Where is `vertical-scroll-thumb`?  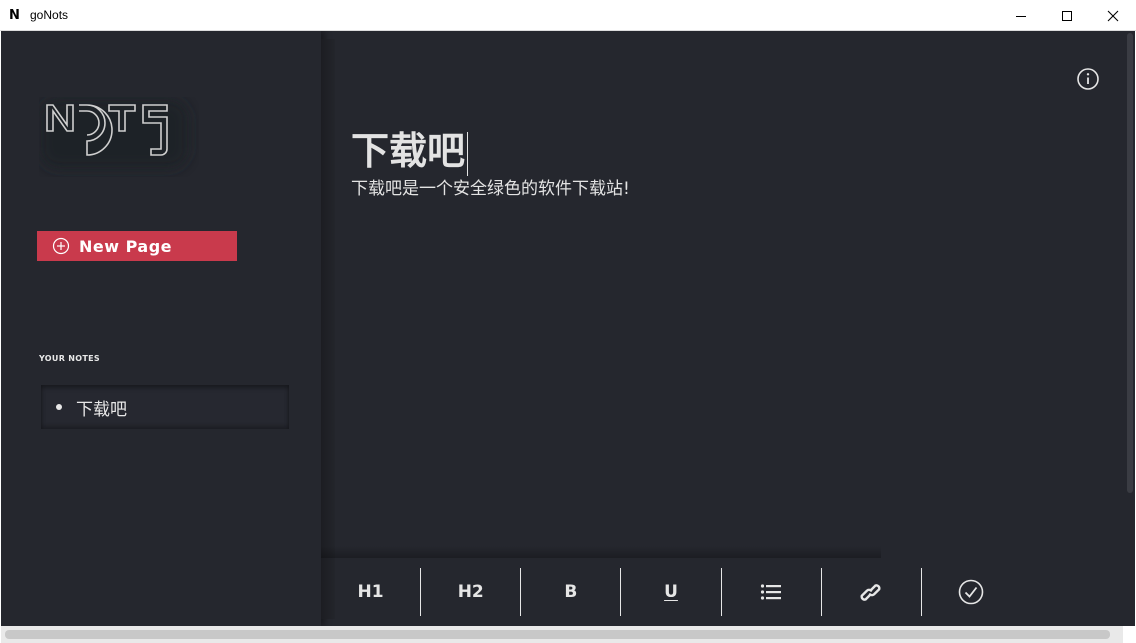 vertical-scroll-thumb is located at coordinates (1130, 263).